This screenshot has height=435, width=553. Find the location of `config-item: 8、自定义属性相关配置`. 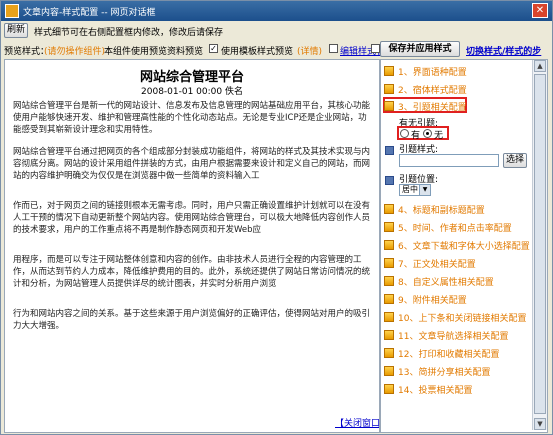

config-item: 8、自定义属性相关配置 is located at coordinates (457, 281).